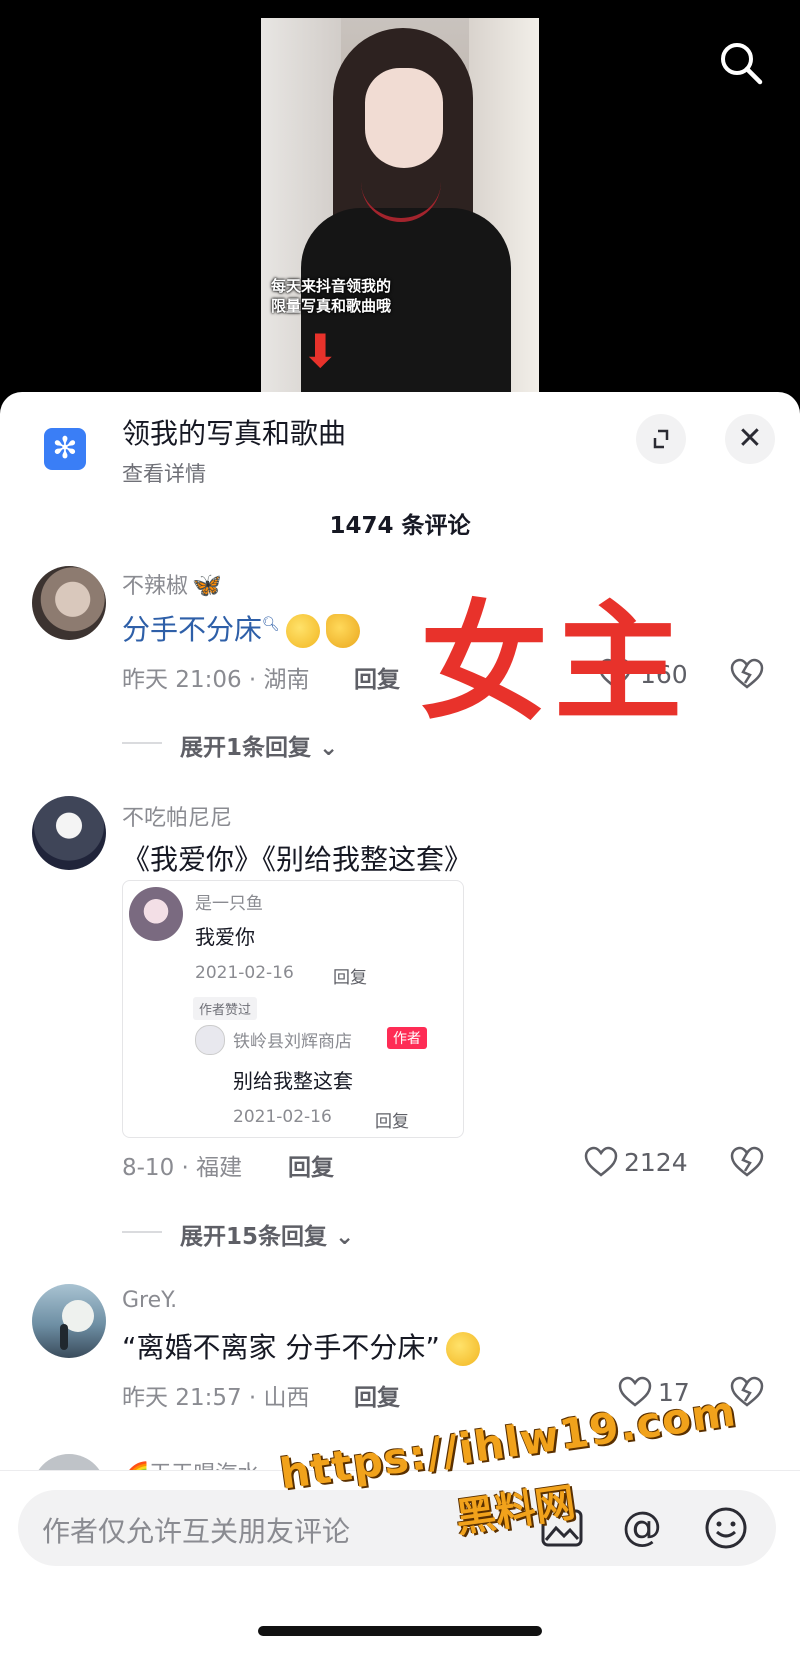 The height and width of the screenshot is (1654, 800). What do you see at coordinates (164, 473) in the screenshot?
I see `mini-app-details-link: 查看详情` at bounding box center [164, 473].